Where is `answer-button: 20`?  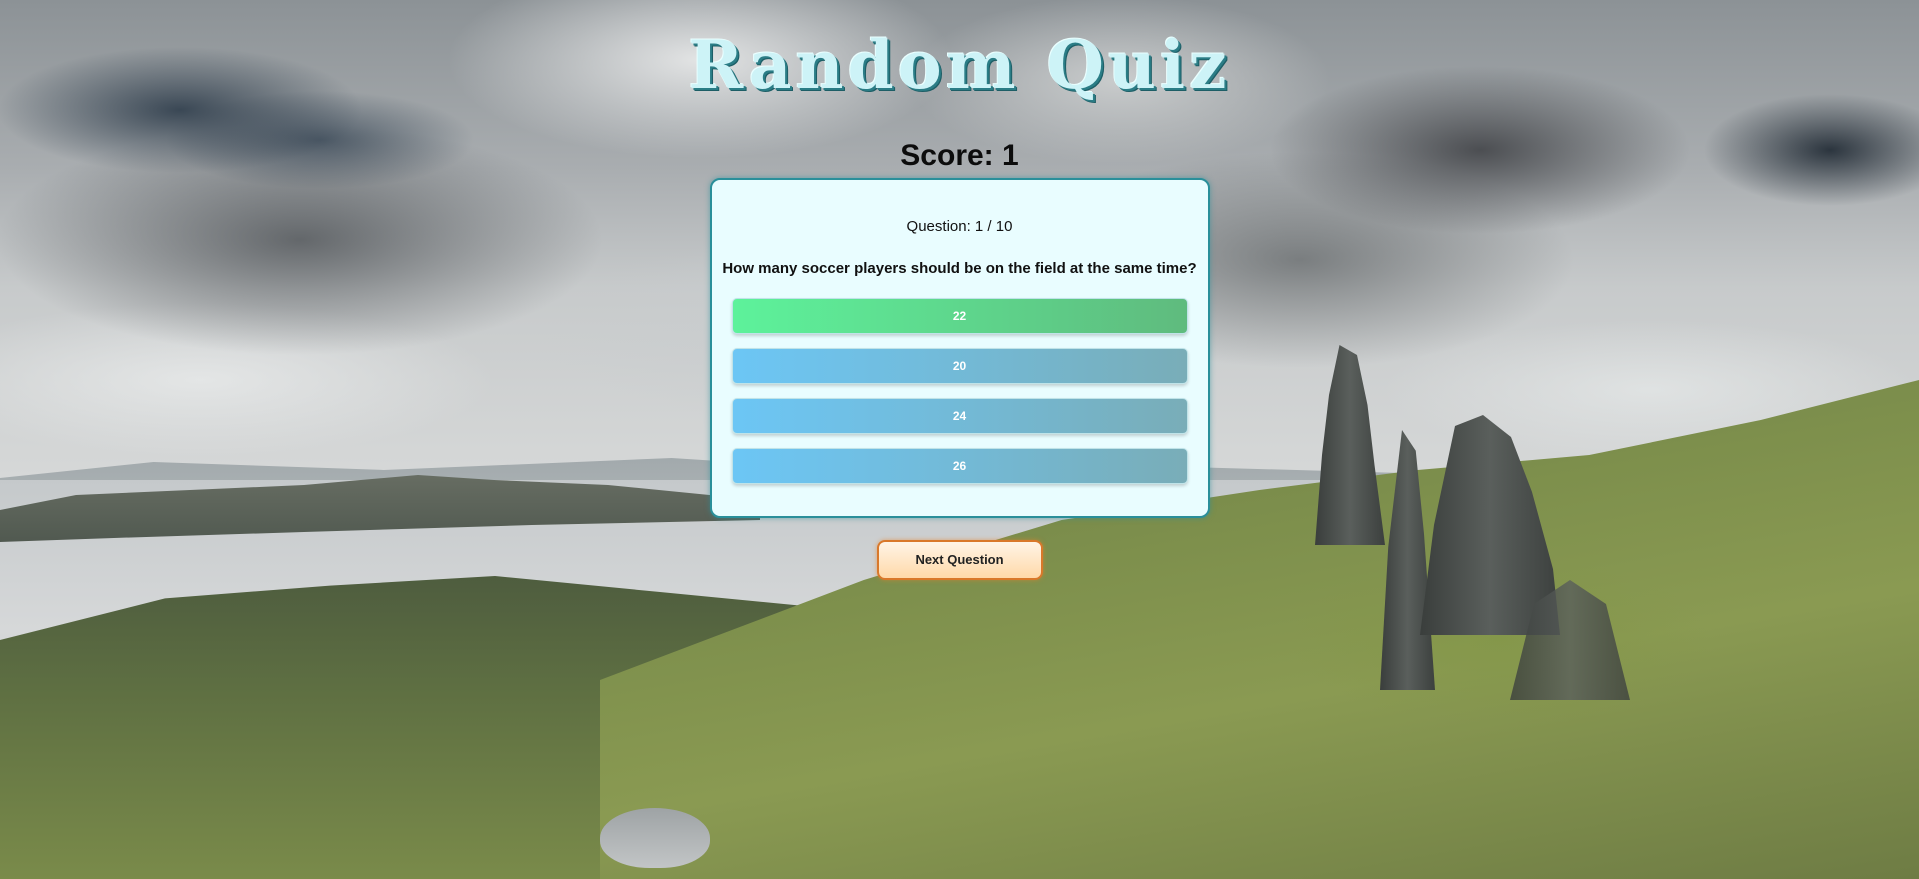
answer-button: 20 is located at coordinates (959, 366).